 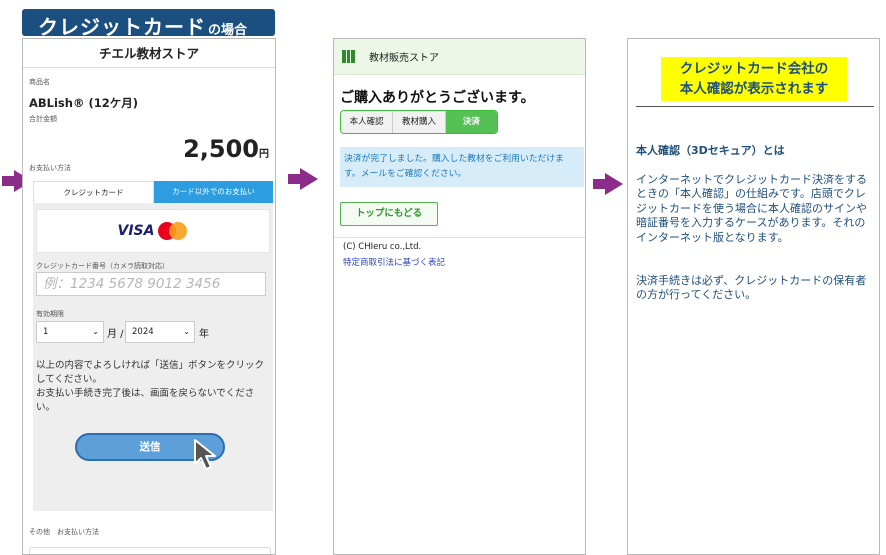 I want to click on highlight-divider, so click(x=755, y=106).